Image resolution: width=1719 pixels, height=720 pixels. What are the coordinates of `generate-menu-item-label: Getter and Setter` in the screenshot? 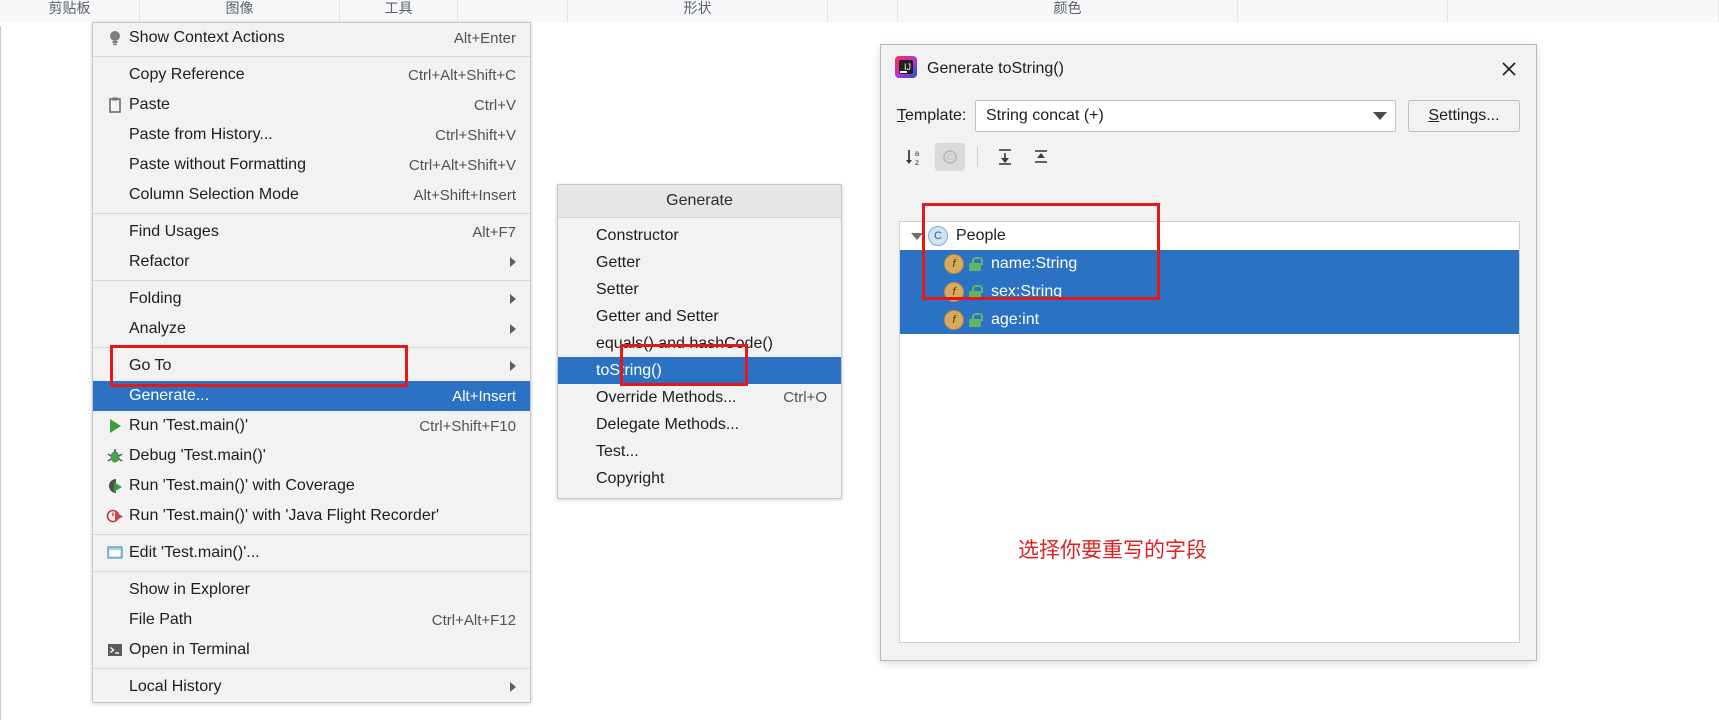 It's located at (657, 316).